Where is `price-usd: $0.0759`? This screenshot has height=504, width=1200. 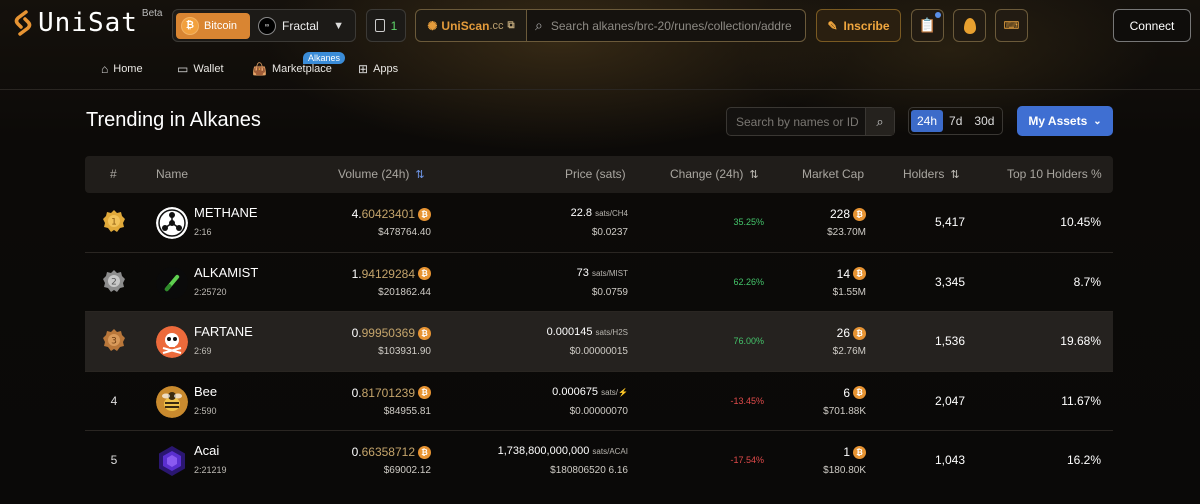
price-usd: $0.0759 is located at coordinates (609, 292).